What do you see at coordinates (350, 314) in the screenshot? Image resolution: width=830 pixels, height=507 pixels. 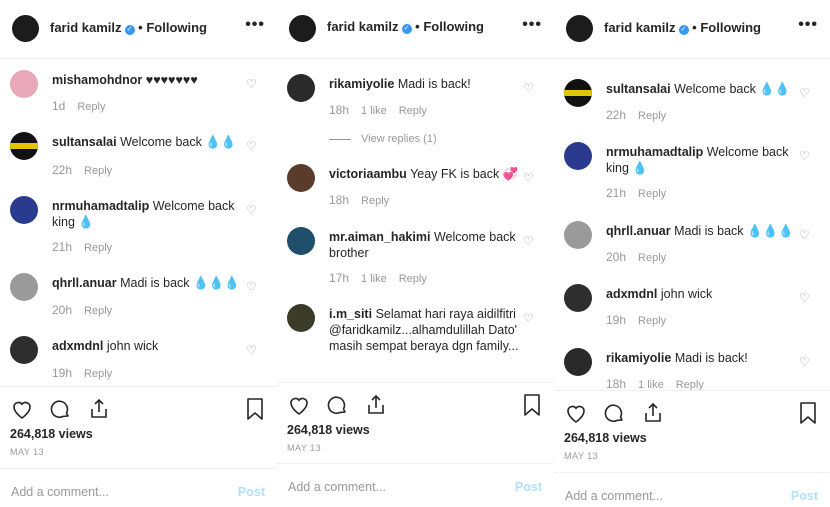 I see `comment-username: i.m_siti` at bounding box center [350, 314].